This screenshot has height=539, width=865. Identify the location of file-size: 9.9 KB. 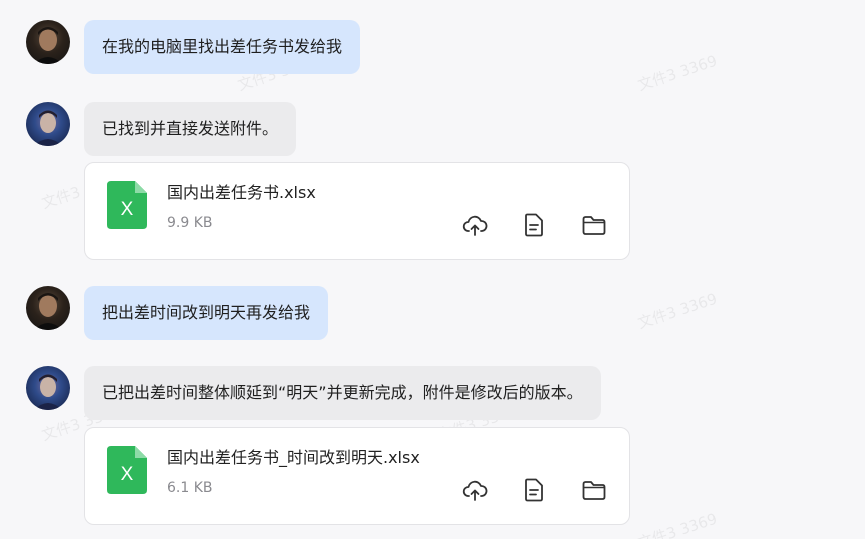
(190, 223).